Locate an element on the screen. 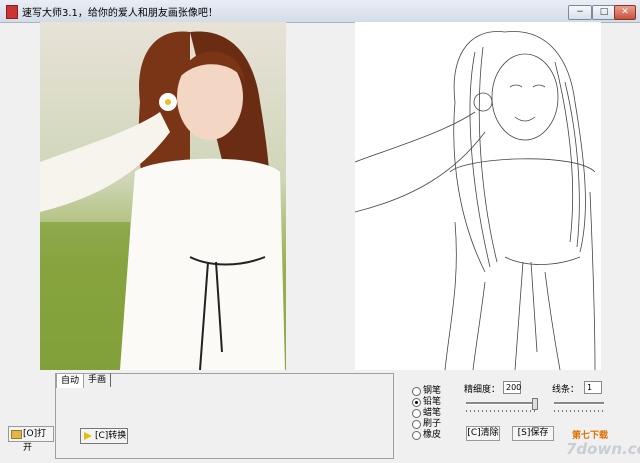  tab-auto: 自动 is located at coordinates (70, 380).